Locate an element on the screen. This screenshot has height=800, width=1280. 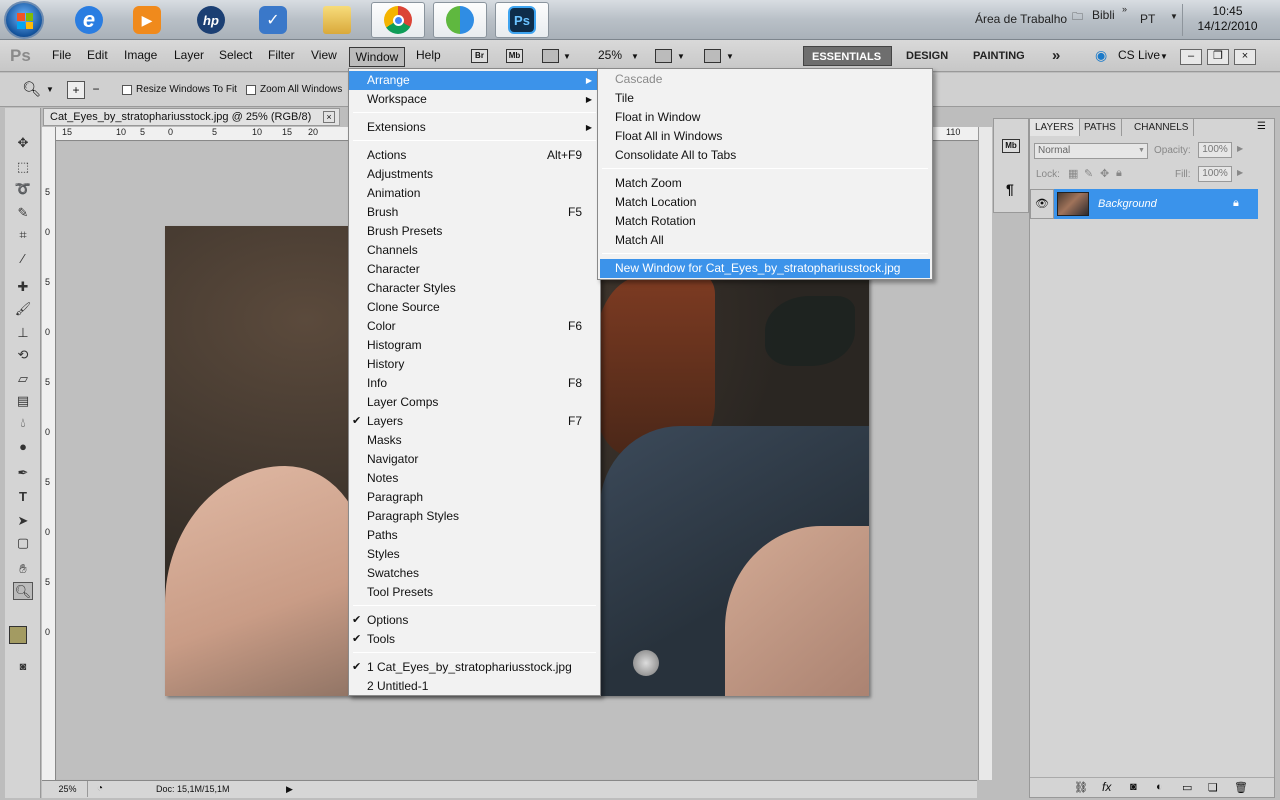
window-menu-item-masks: Masks is located at coordinates (474, 440).